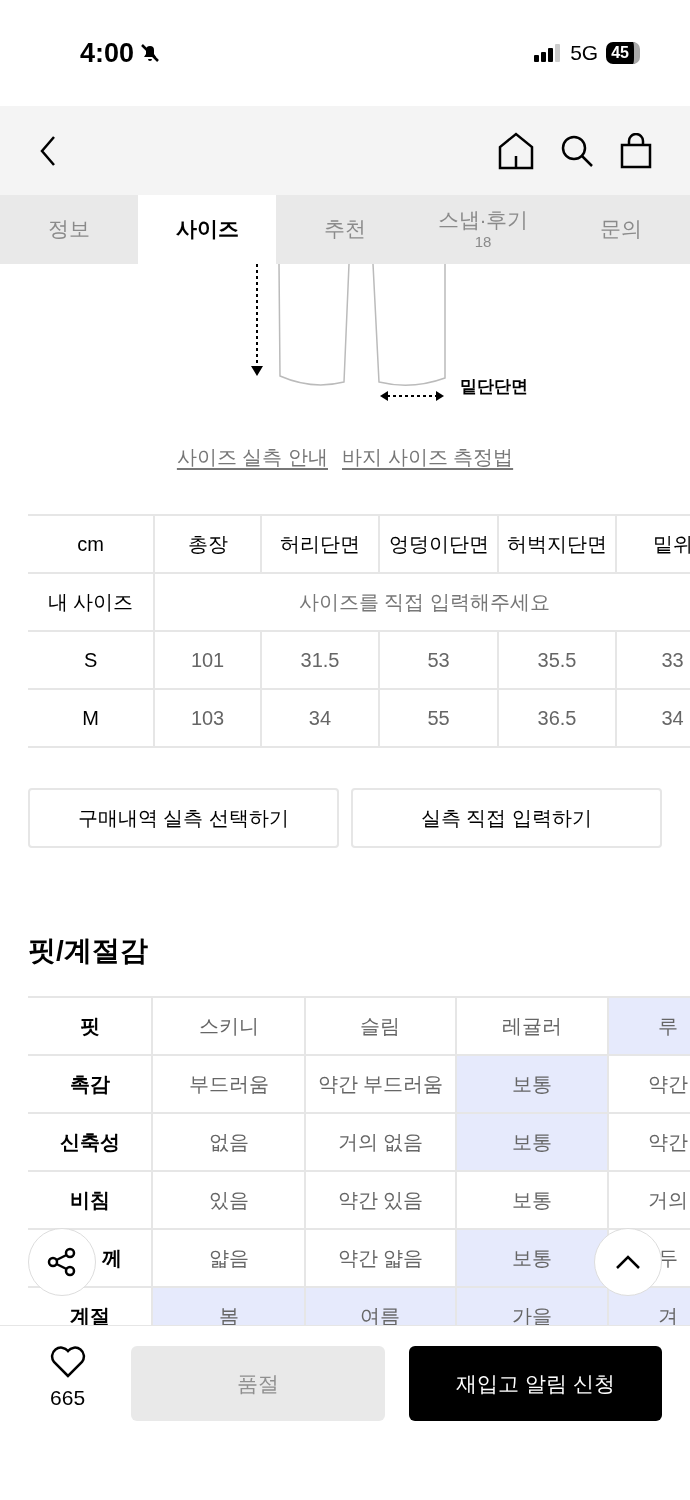 The image size is (690, 1500). What do you see at coordinates (183, 818) in the screenshot?
I see `measure-button: 구매내역 실측 선택하기` at bounding box center [183, 818].